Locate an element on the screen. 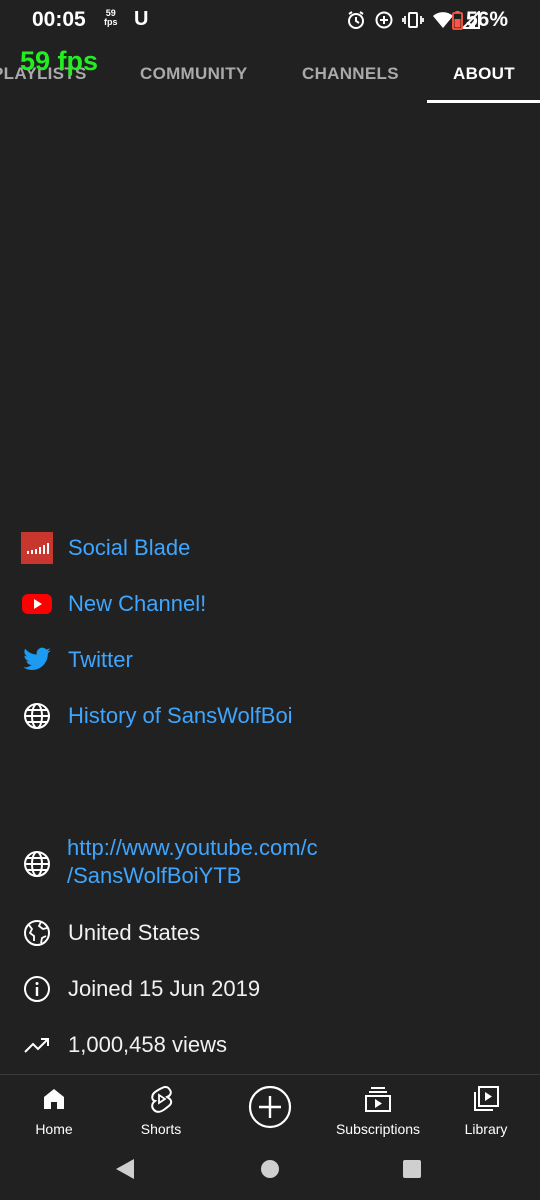 This screenshot has width=540, height=1200. wifi-icon is located at coordinates (443, 20).